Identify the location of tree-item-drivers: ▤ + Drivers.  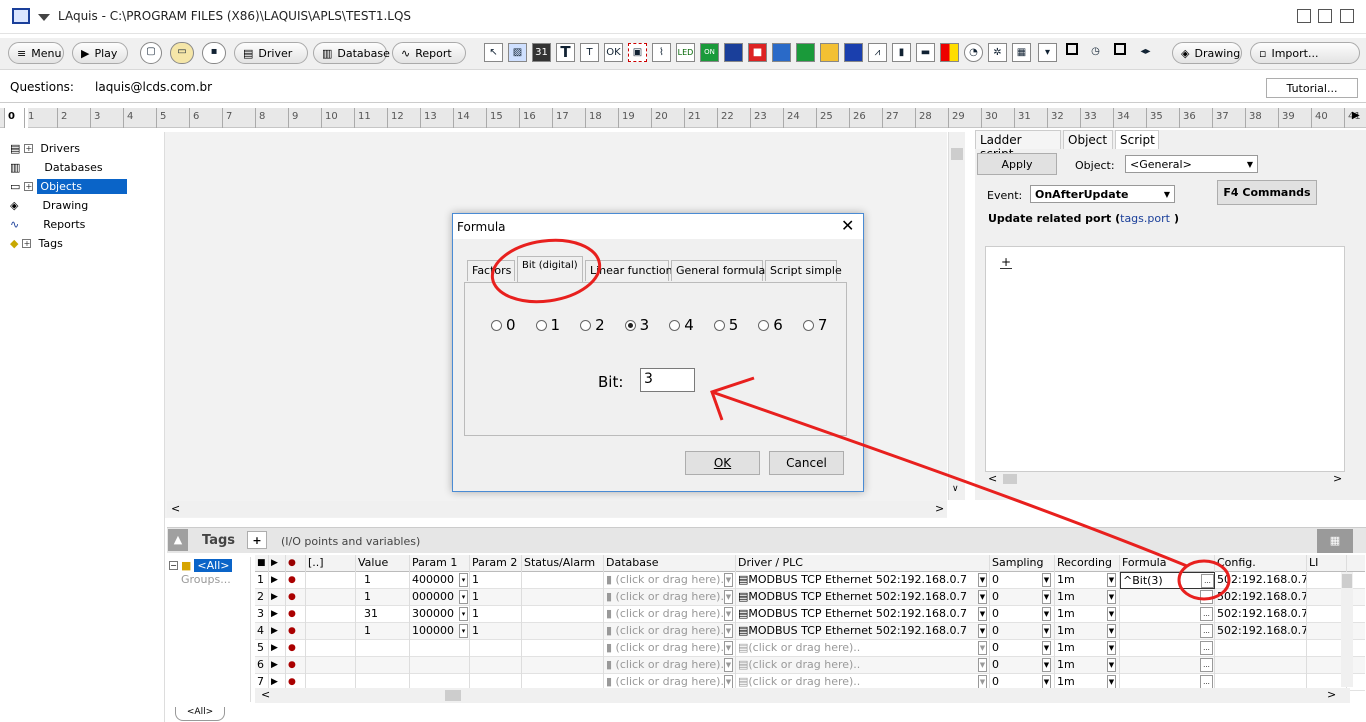
(46, 148).